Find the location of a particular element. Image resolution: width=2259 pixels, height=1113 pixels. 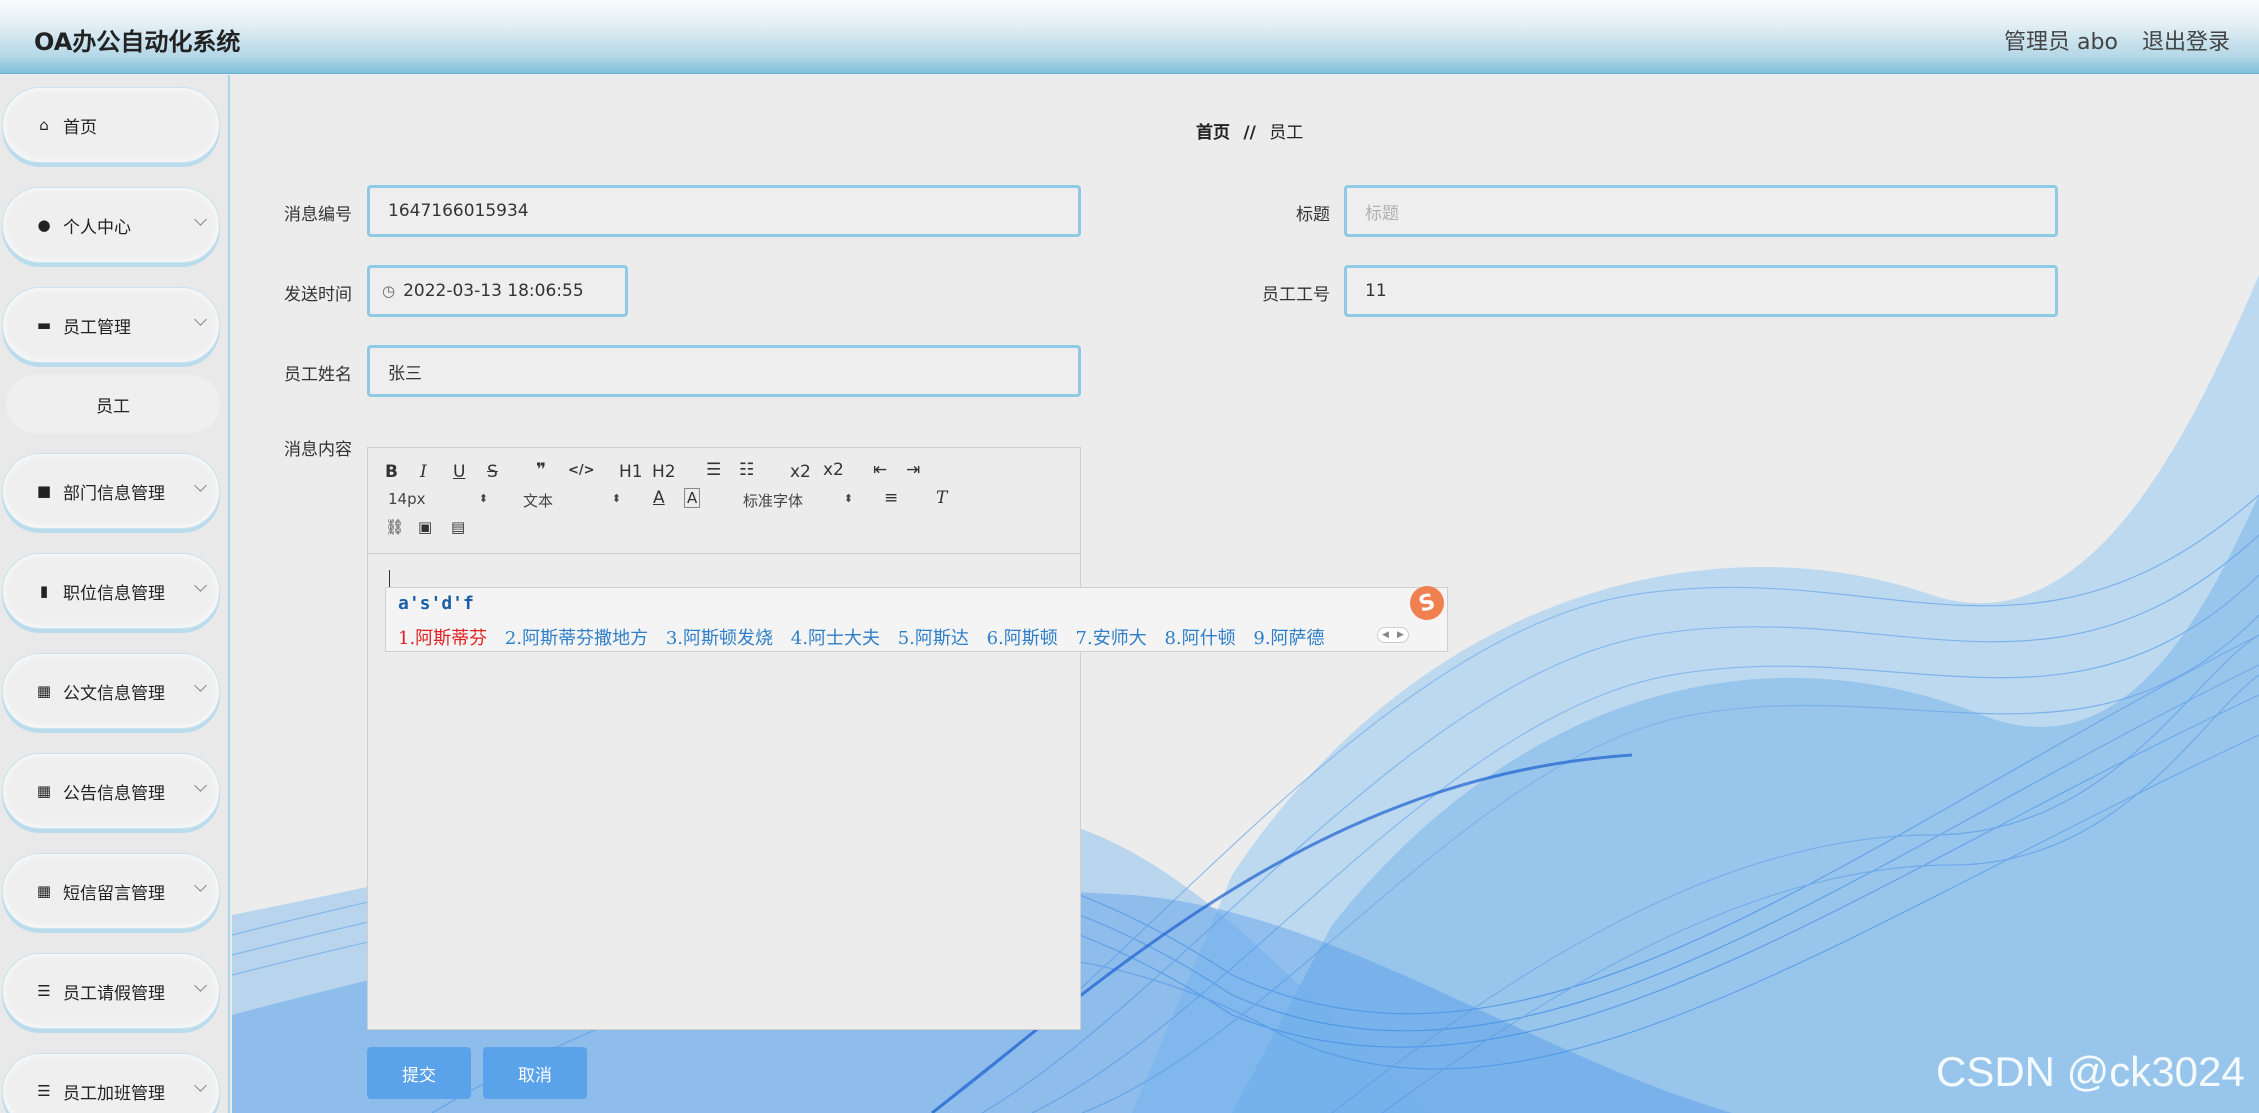

sidebar-item-leave: ☰ 员工请假管理 is located at coordinates (111, 991).